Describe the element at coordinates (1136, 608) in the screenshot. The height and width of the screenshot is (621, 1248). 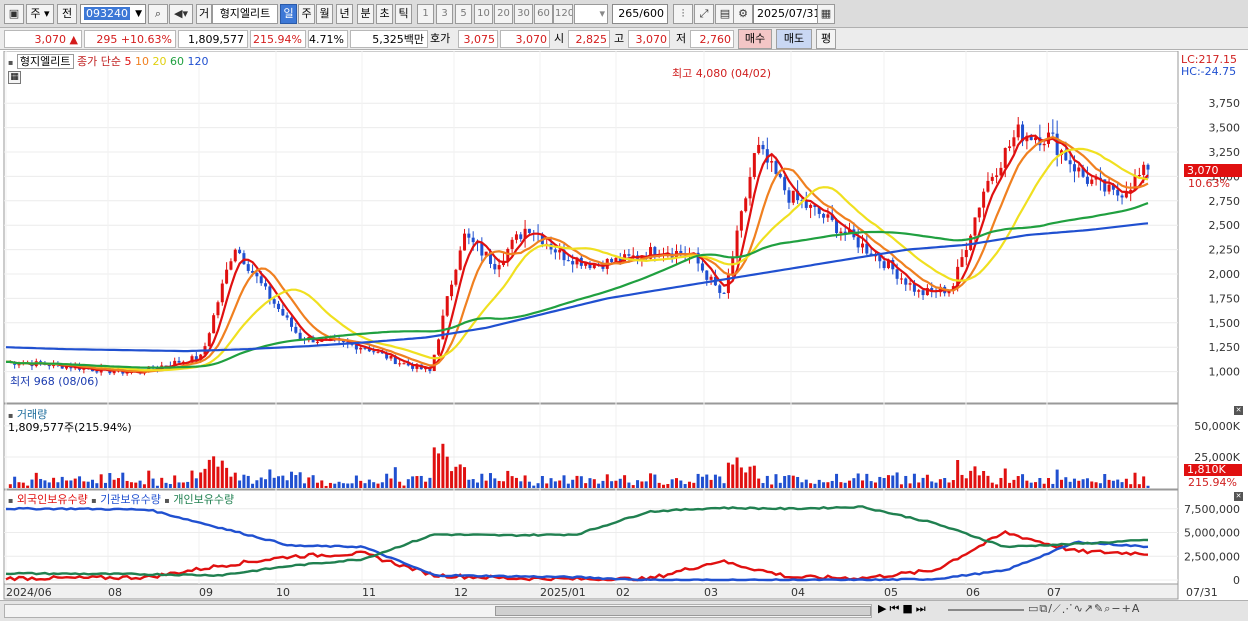
I see `text-tool-icon: A` at that location.